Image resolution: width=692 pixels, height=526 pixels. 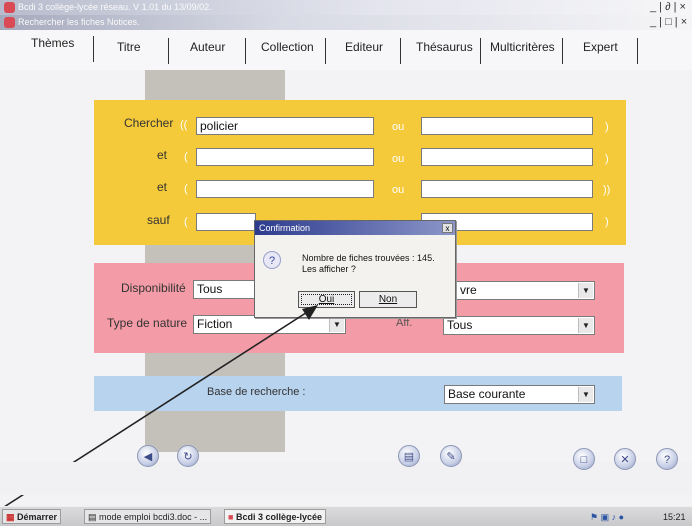 What do you see at coordinates (674, 517) in the screenshot?
I see `clock: 15:21` at bounding box center [674, 517].